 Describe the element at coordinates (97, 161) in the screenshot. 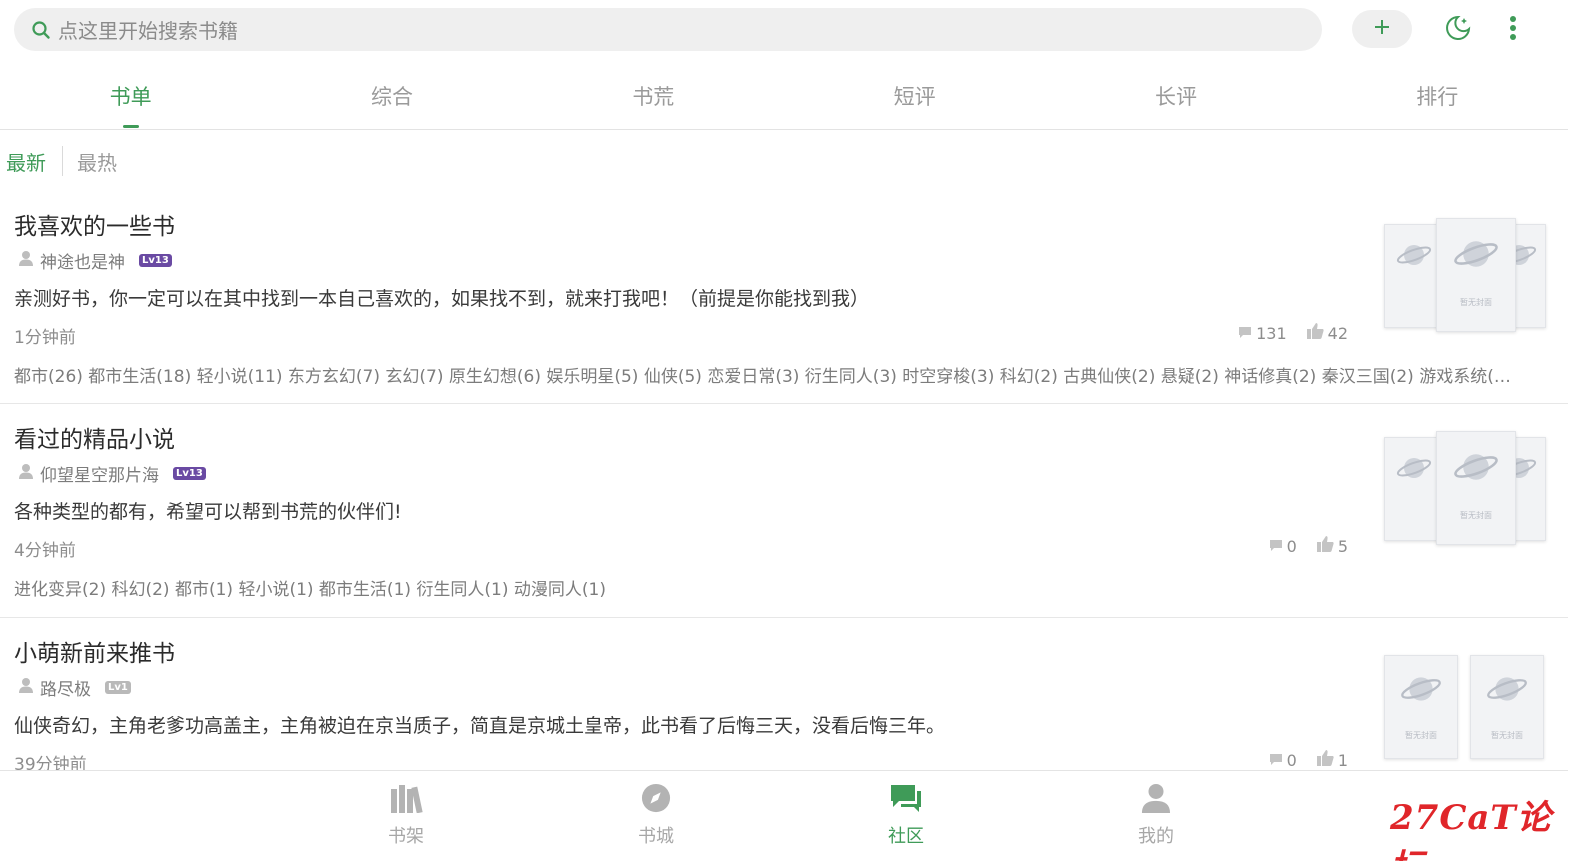

I see `sort-hottest: 最热` at that location.